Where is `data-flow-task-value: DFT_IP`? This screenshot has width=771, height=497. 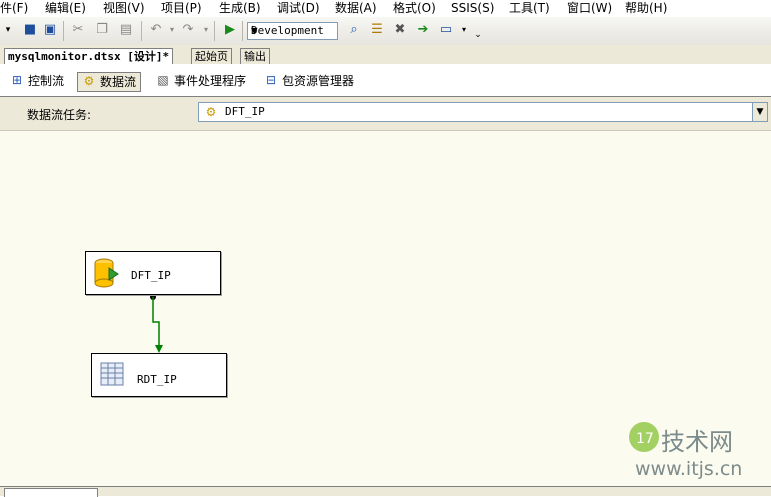
data-flow-task-value: DFT_IP is located at coordinates (245, 111).